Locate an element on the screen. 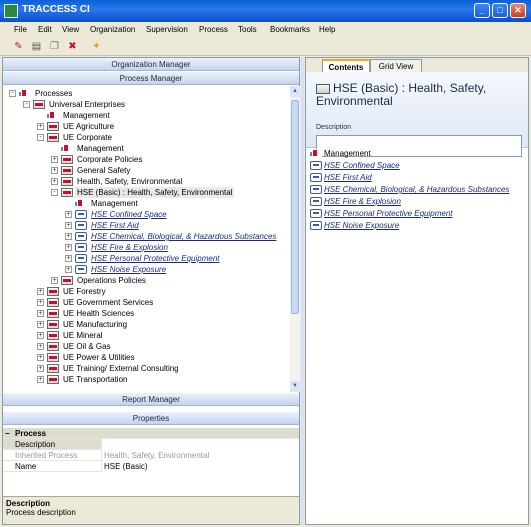  menu-organization: Organization is located at coordinates (112, 29).